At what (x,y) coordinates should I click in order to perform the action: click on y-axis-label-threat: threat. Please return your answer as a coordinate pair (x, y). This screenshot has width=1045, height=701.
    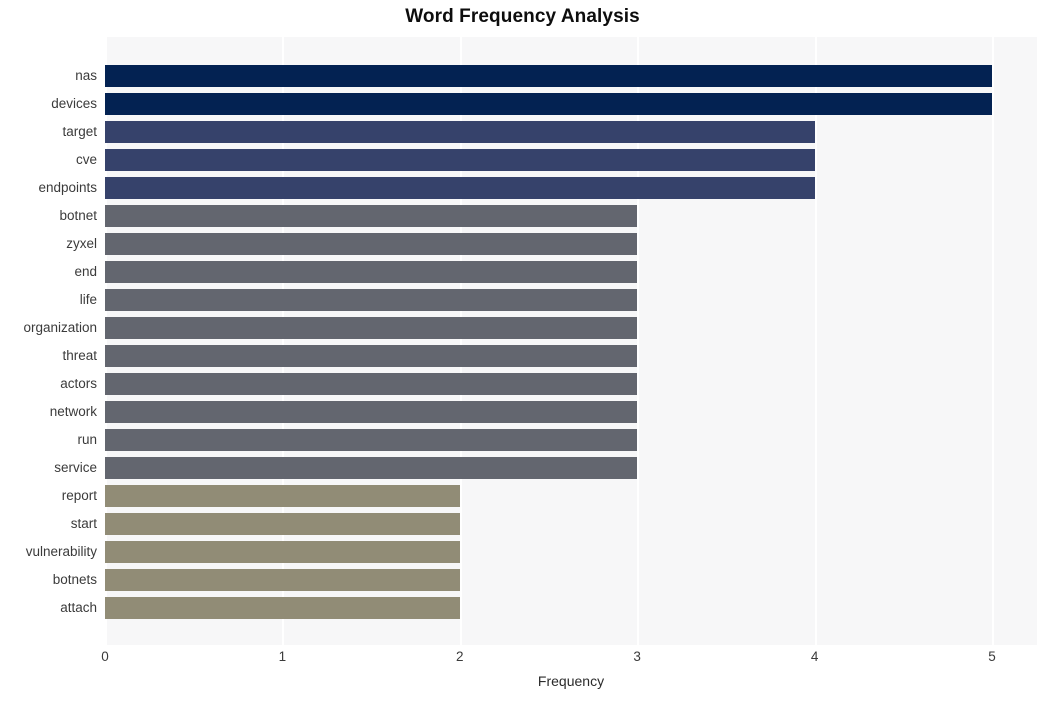
    Looking at the image, I should click on (79, 355).